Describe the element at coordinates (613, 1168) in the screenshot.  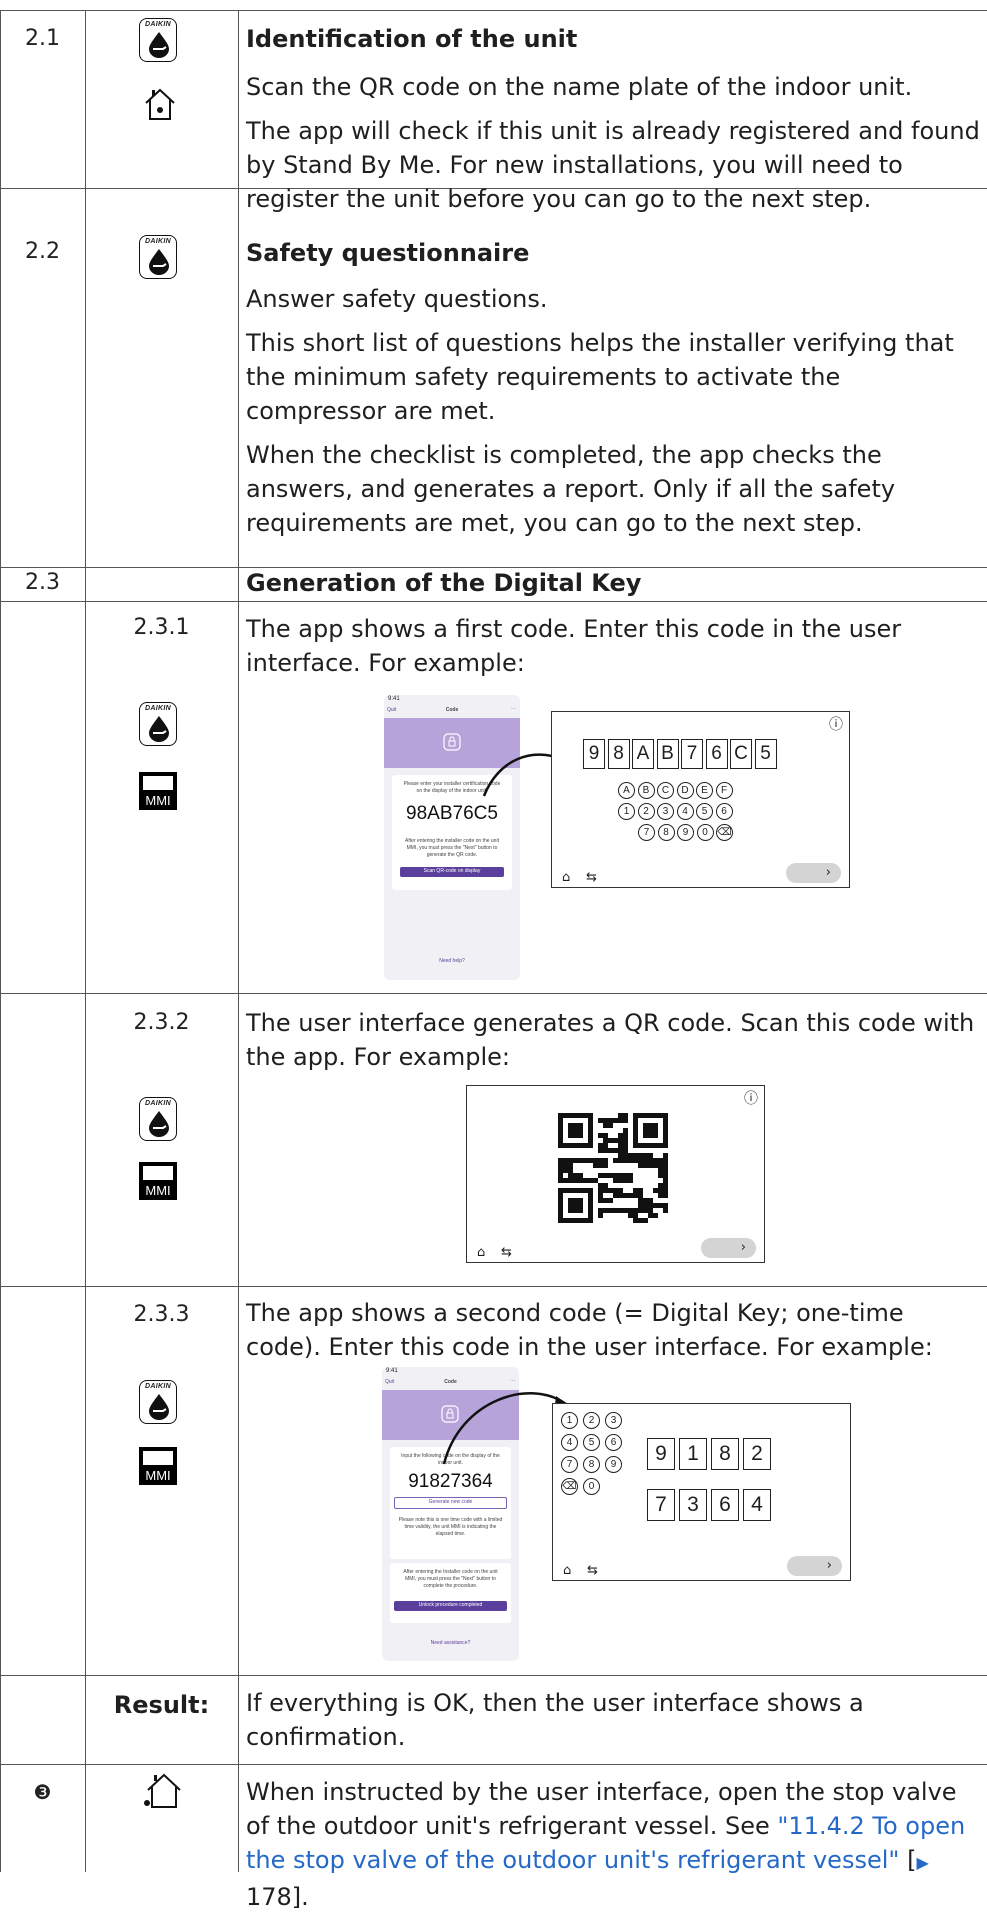
I see `qr-code` at that location.